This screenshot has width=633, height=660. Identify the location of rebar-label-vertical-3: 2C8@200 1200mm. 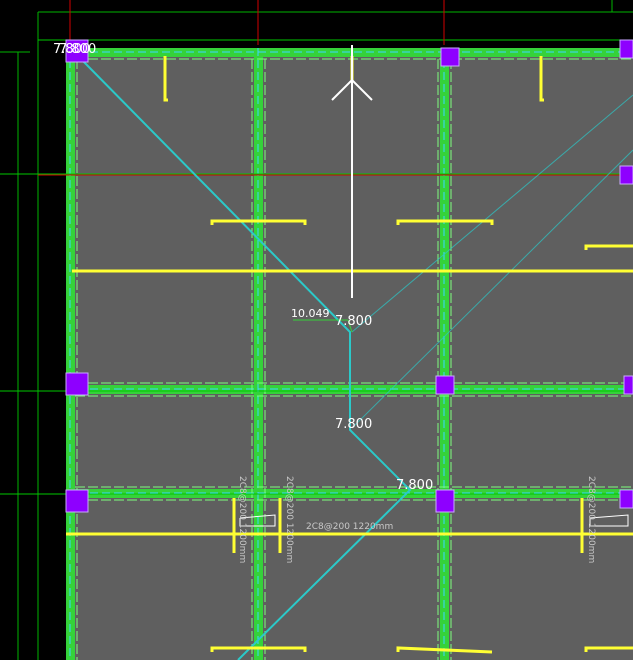
(591, 519).